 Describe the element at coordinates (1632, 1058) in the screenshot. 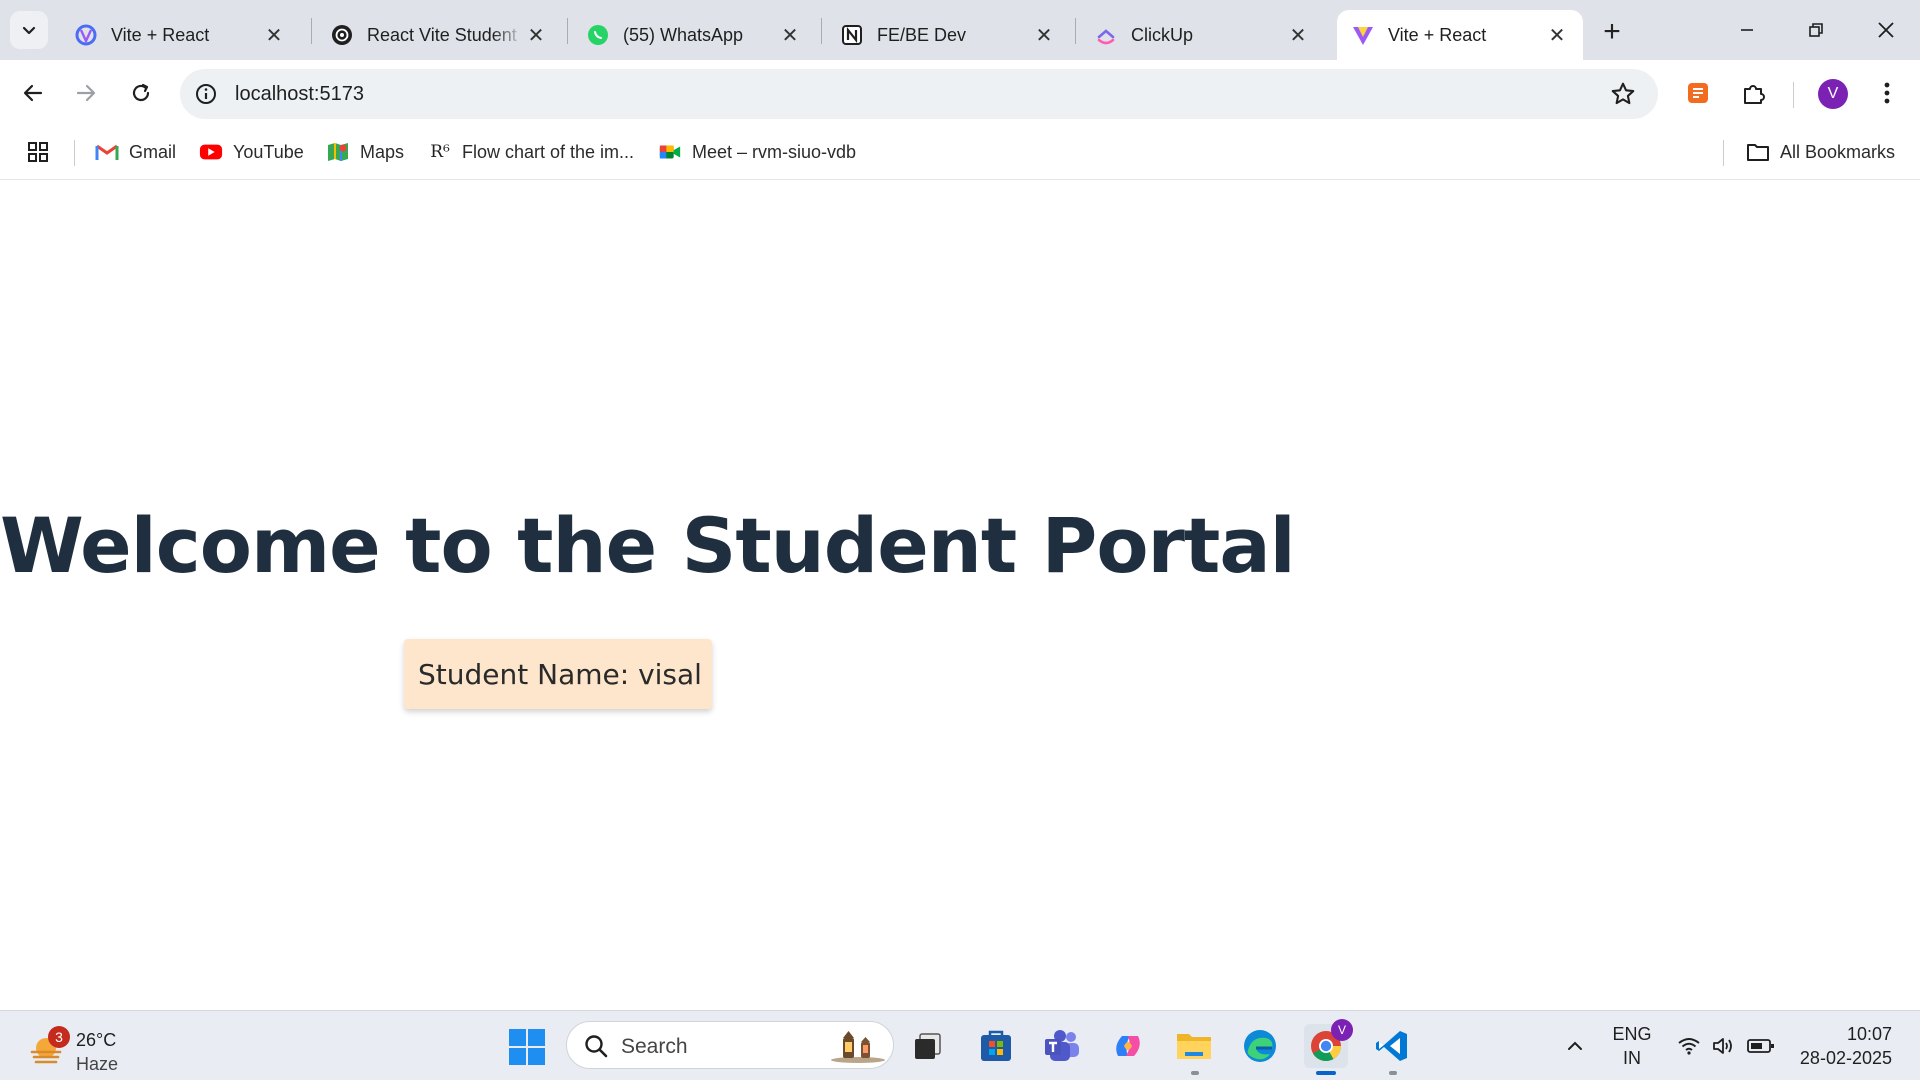

I see `region-code: IN` at that location.